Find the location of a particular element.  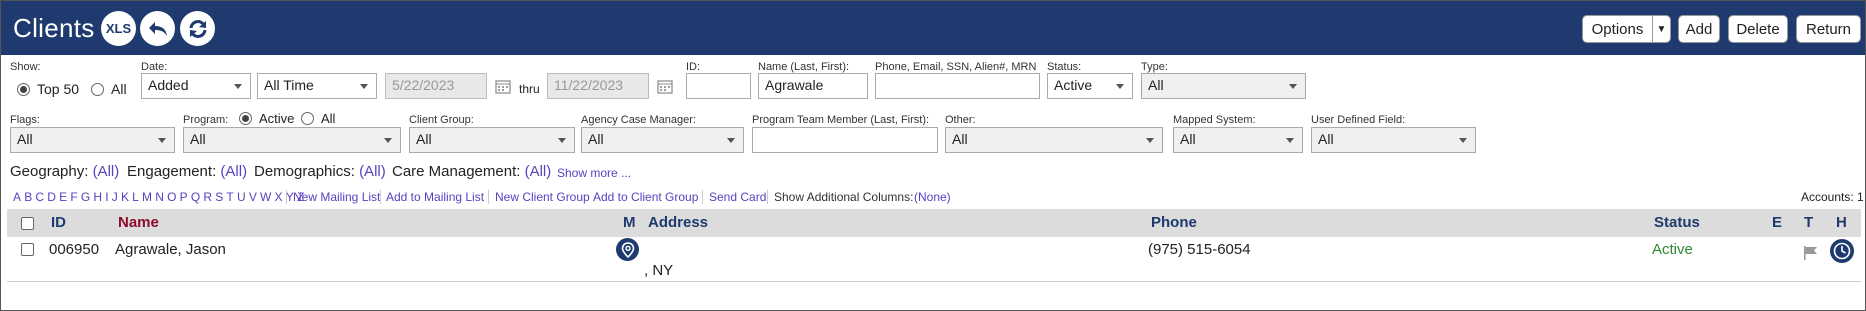

type-select: All is located at coordinates (1223, 86).